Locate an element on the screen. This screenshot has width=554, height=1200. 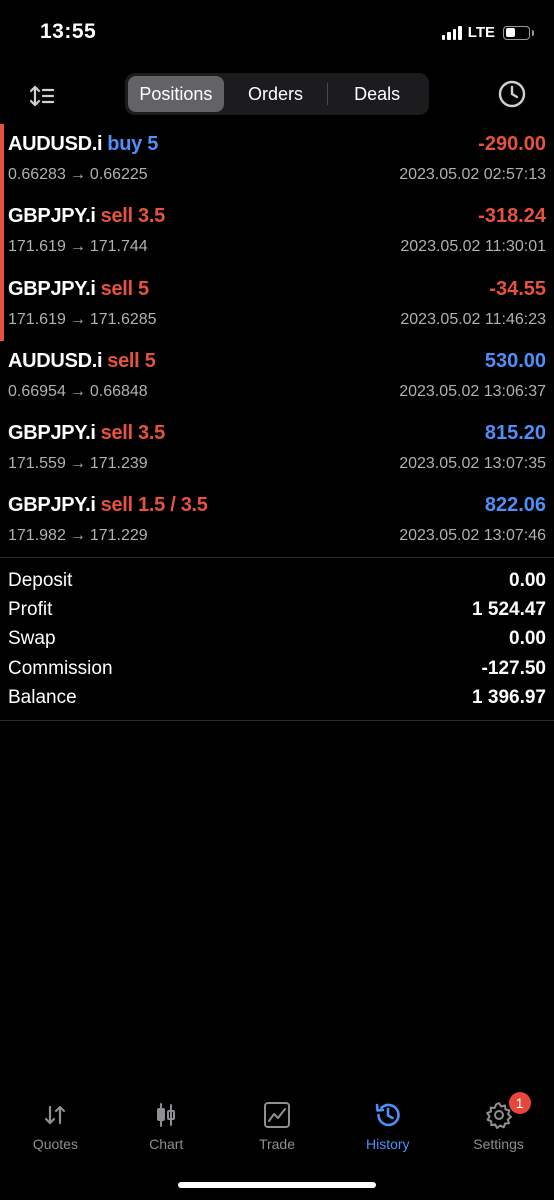
position-prices: 0.66283 → 0.66225 is located at coordinates (78, 175).